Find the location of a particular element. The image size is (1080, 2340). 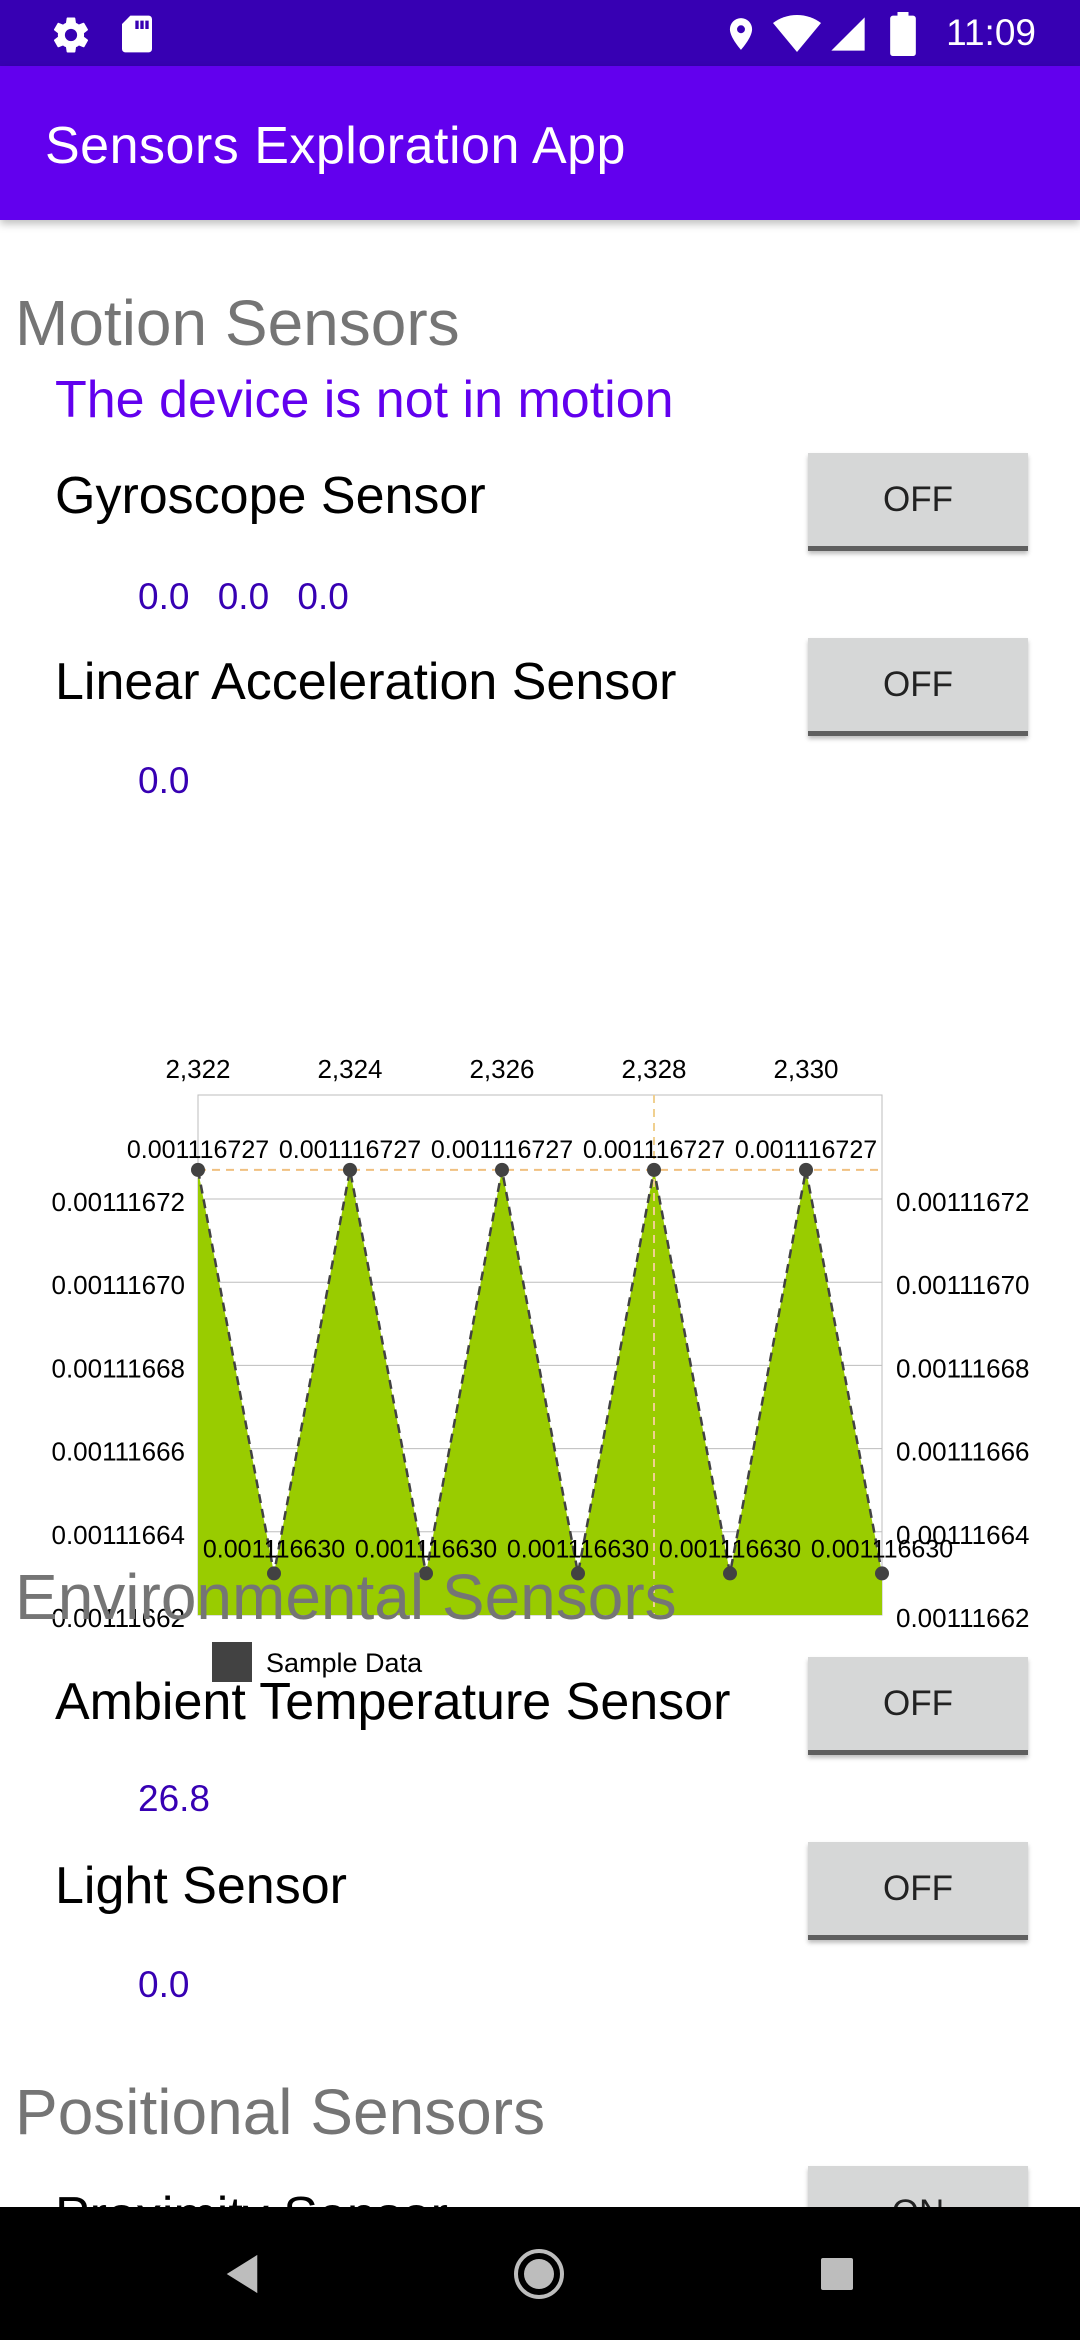

chart-y-tick-left: 0.00111668 is located at coordinates (118, 1368).